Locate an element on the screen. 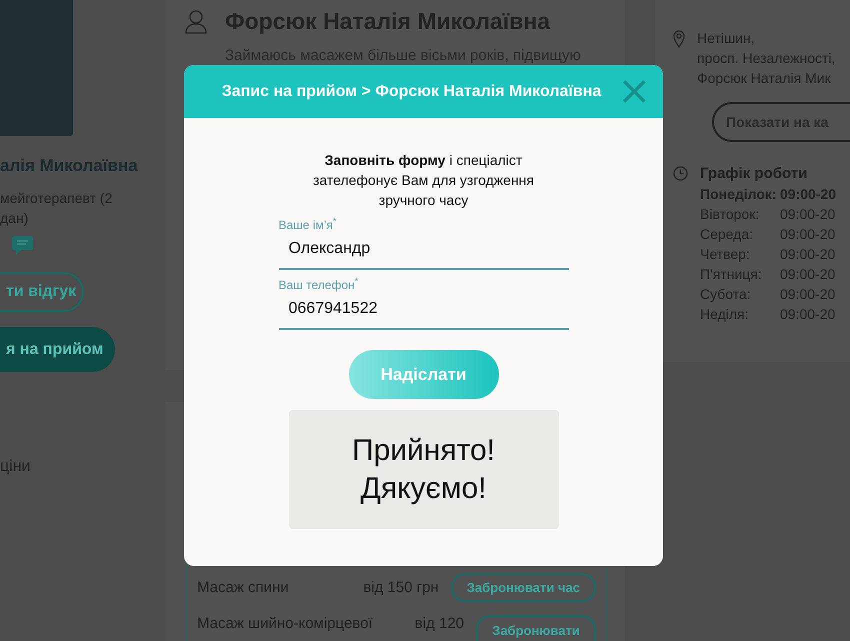 Image resolution: width=850 pixels, height=641 pixels. input-field: 0667941522 is located at coordinates (423, 311).